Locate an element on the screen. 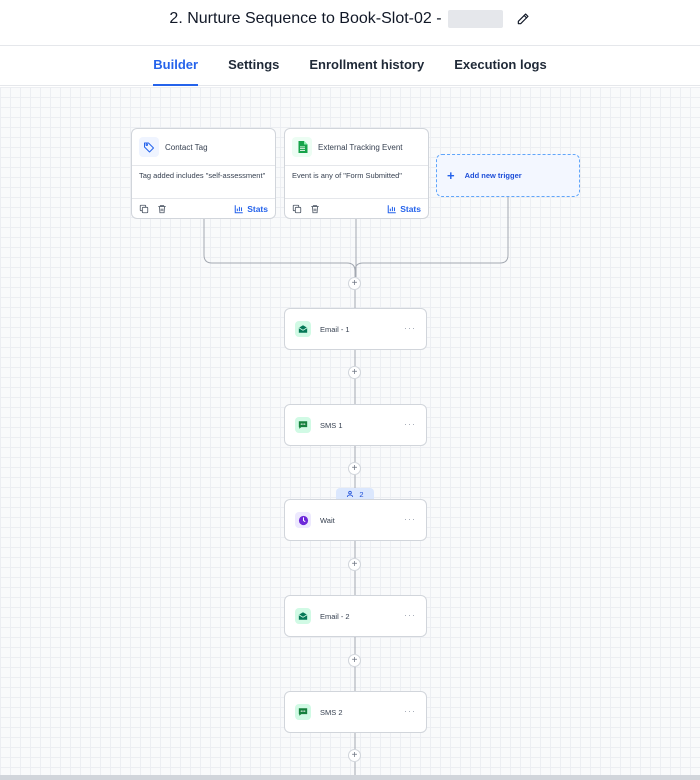  sheet-icon is located at coordinates (302, 147).